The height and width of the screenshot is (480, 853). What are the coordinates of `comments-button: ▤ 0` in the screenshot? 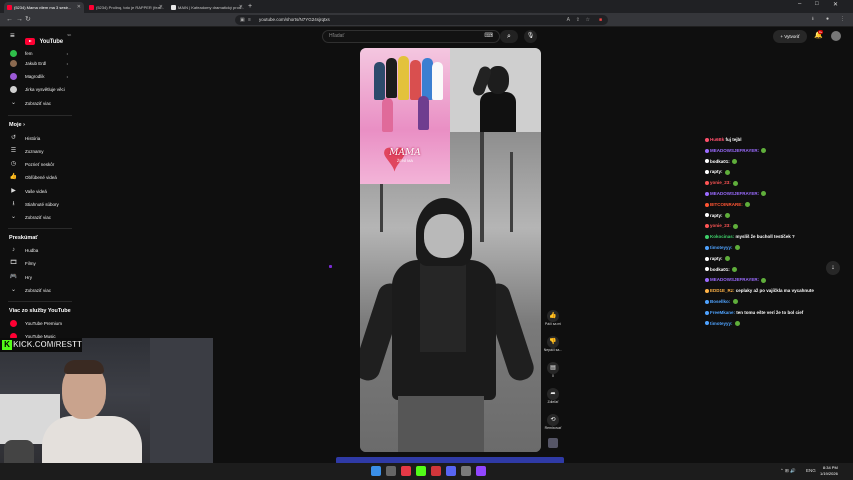 It's located at (553, 370).